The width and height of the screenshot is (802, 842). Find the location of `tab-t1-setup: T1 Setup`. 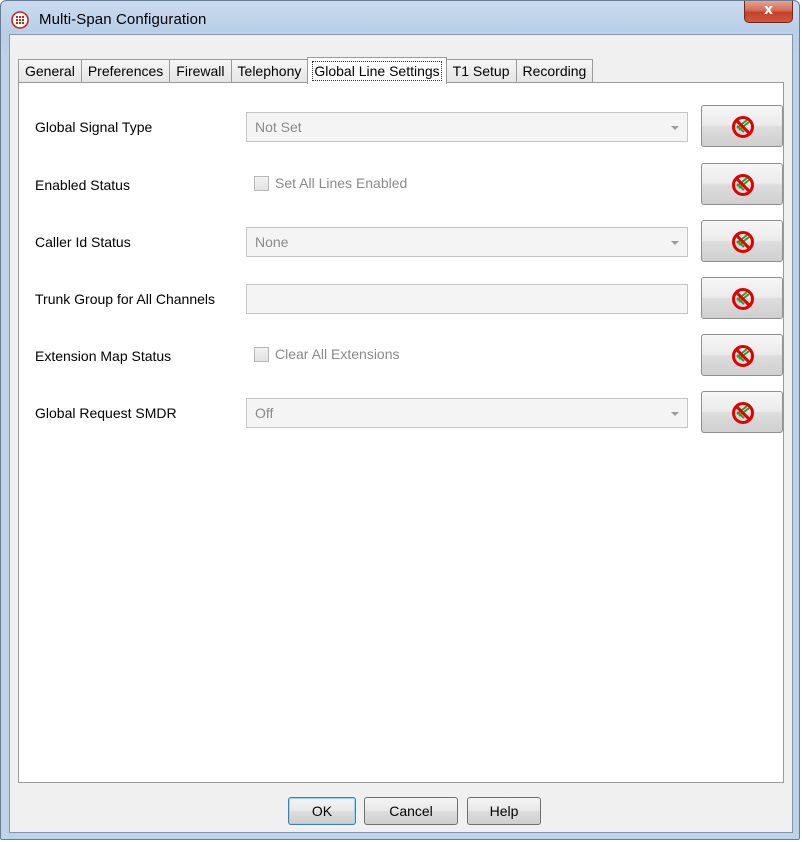

tab-t1-setup: T1 Setup is located at coordinates (481, 71).